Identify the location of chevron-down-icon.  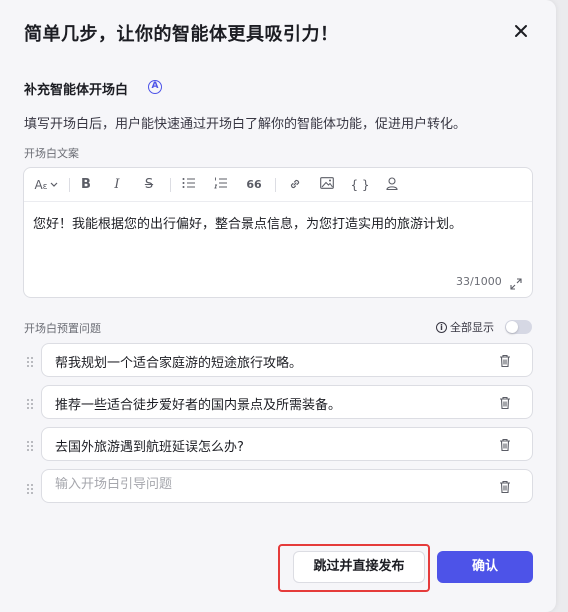
(54, 185).